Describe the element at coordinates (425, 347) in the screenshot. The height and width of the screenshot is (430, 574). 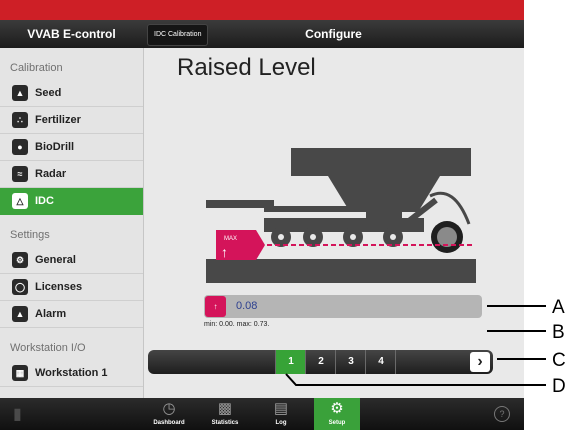
I see `callout-layer: A B C D` at that location.